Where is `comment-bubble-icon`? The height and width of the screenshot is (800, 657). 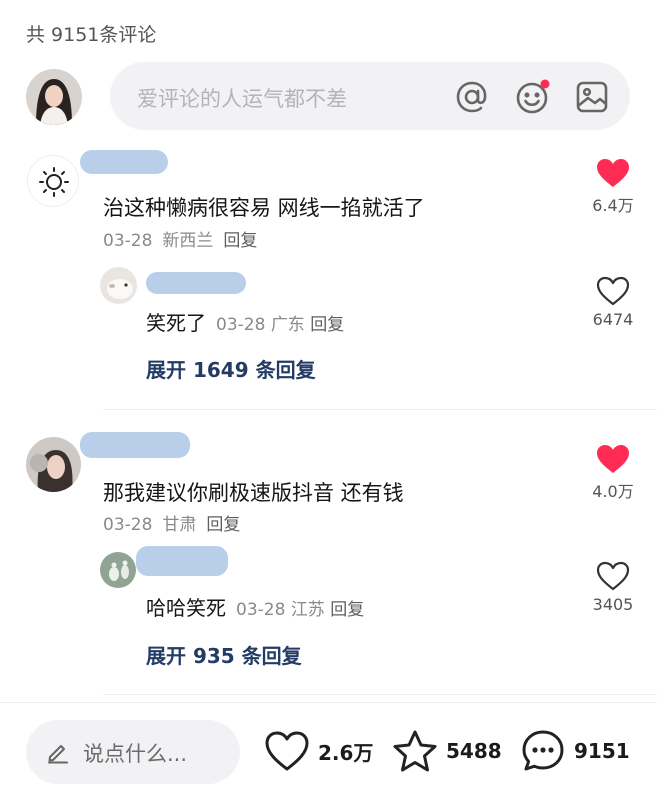
comment-bubble-icon is located at coordinates (543, 750).